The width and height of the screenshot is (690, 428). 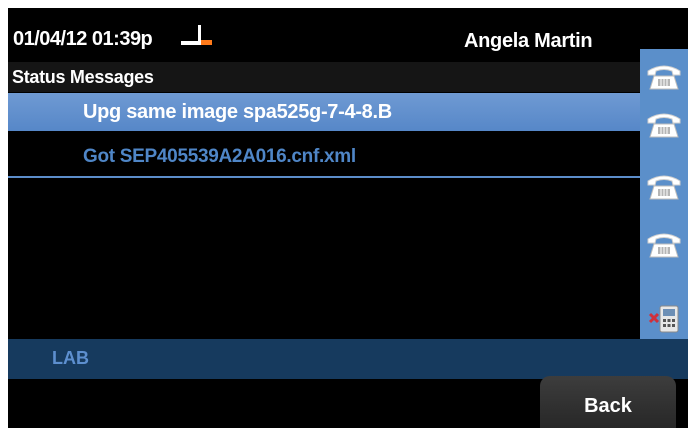 I want to click on list-item-selected: Upg same image spa525g-7-4-8.B, so click(x=324, y=112).